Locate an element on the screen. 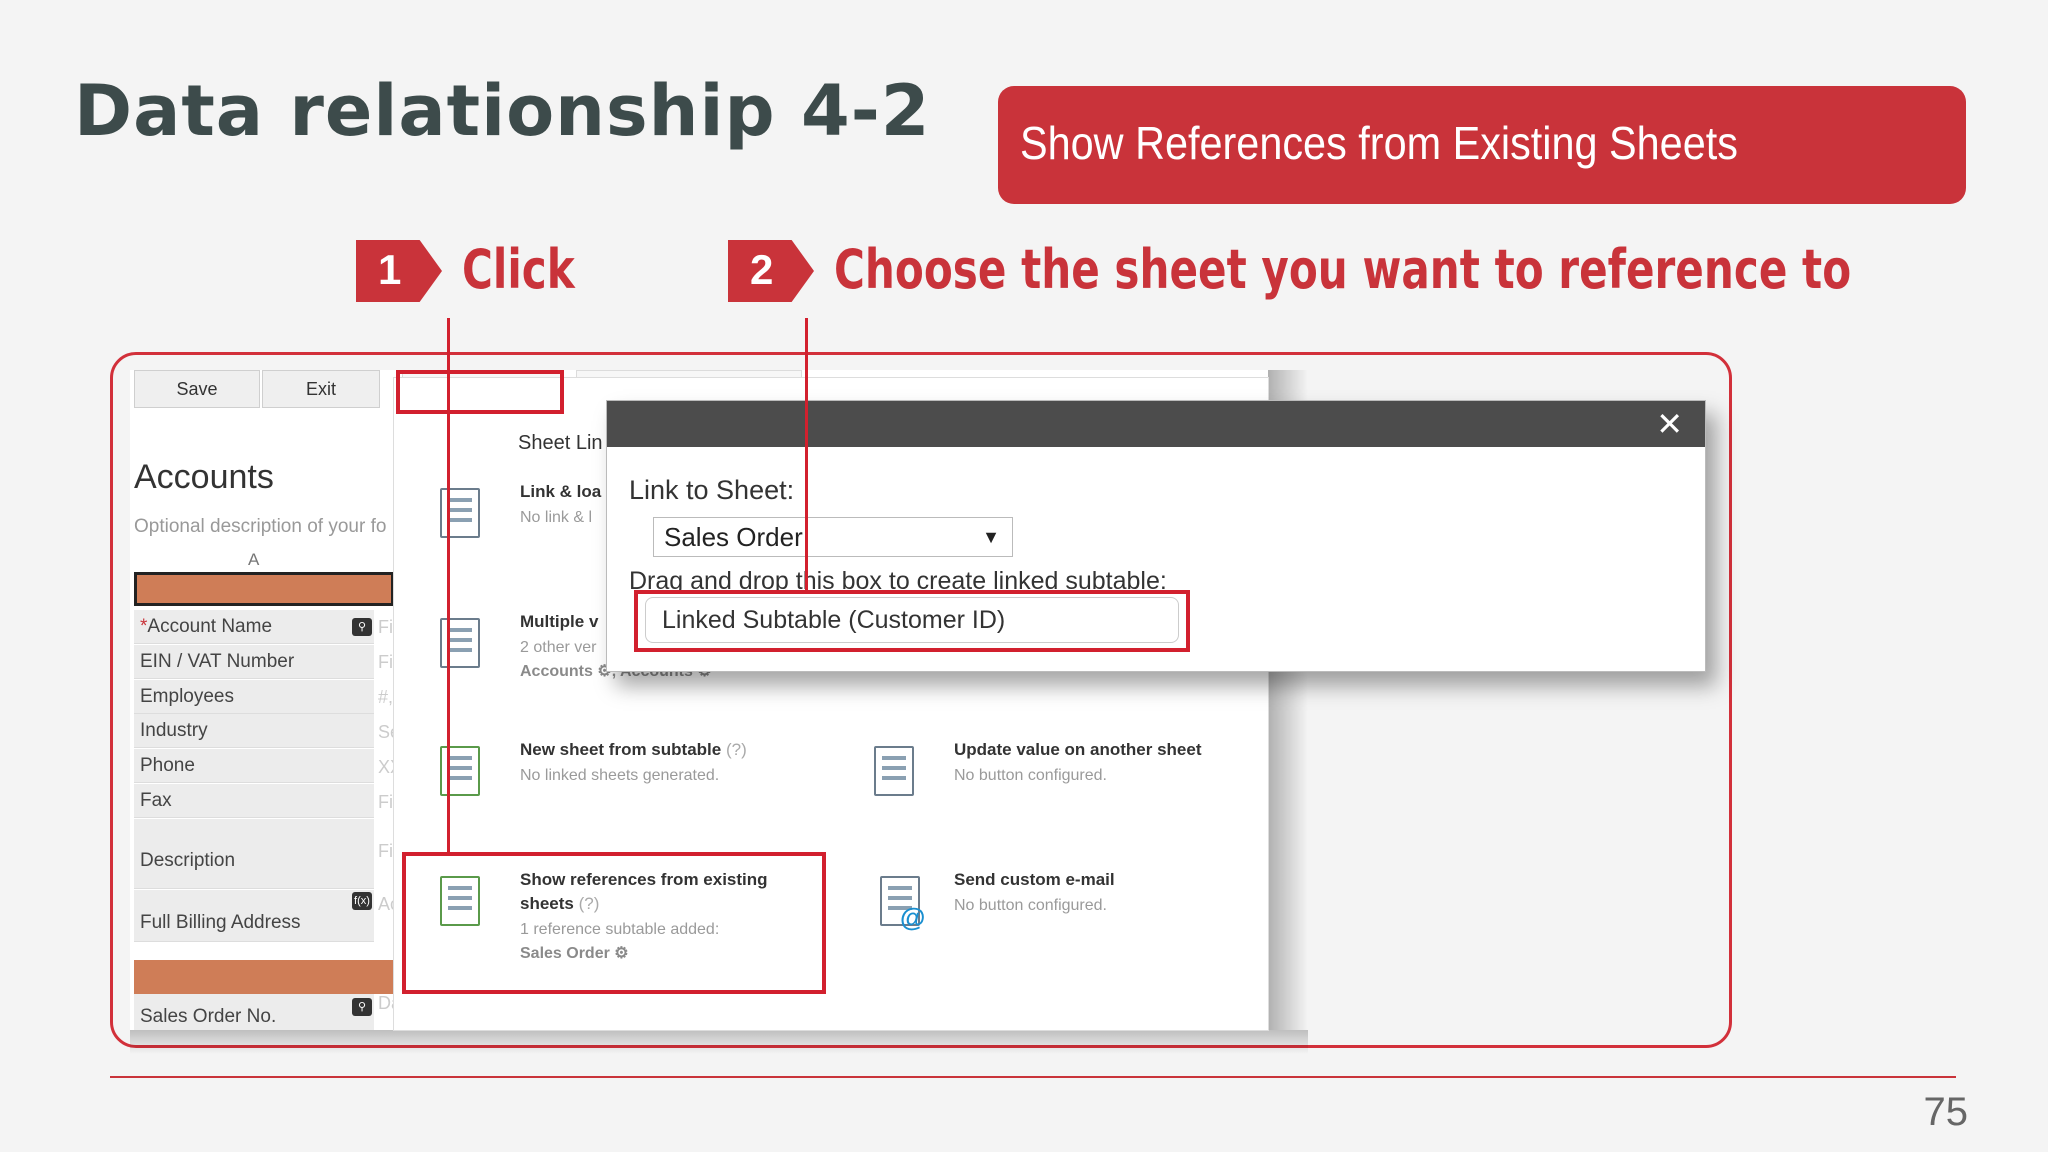 Image resolution: width=2048 pixels, height=1152 pixels. save-button: Save is located at coordinates (197, 389).